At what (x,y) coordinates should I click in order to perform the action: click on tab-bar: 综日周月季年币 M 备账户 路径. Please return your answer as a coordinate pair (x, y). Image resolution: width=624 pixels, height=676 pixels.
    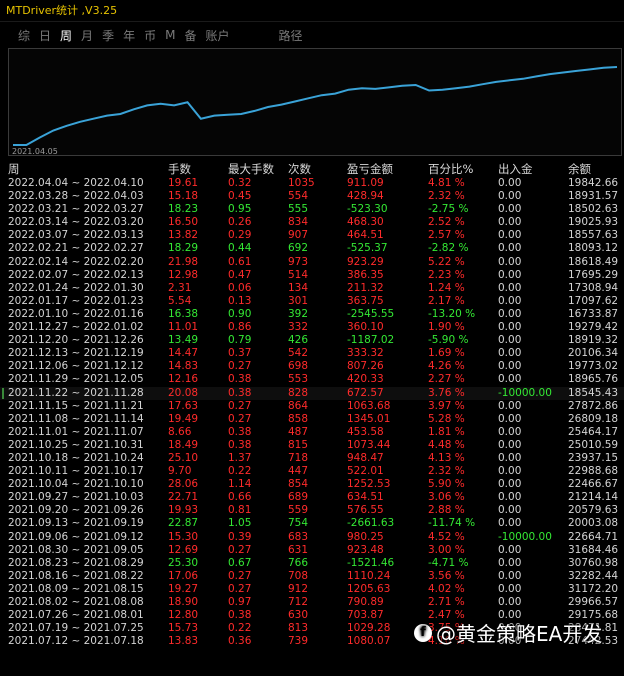
    Looking at the image, I should click on (312, 35).